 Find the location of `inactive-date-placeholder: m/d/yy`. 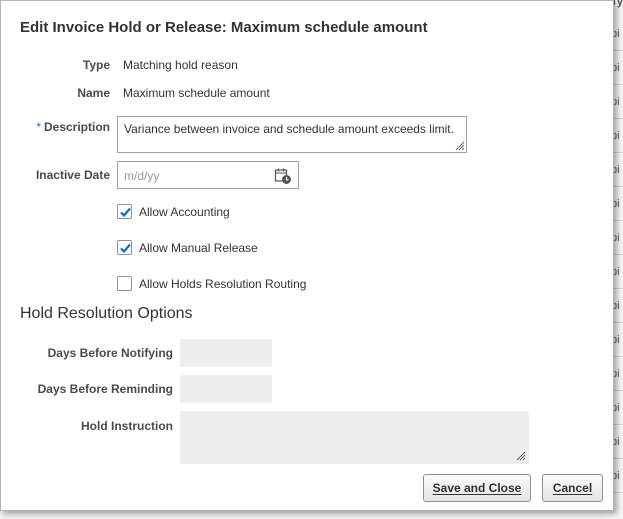

inactive-date-placeholder: m/d/yy is located at coordinates (142, 176).